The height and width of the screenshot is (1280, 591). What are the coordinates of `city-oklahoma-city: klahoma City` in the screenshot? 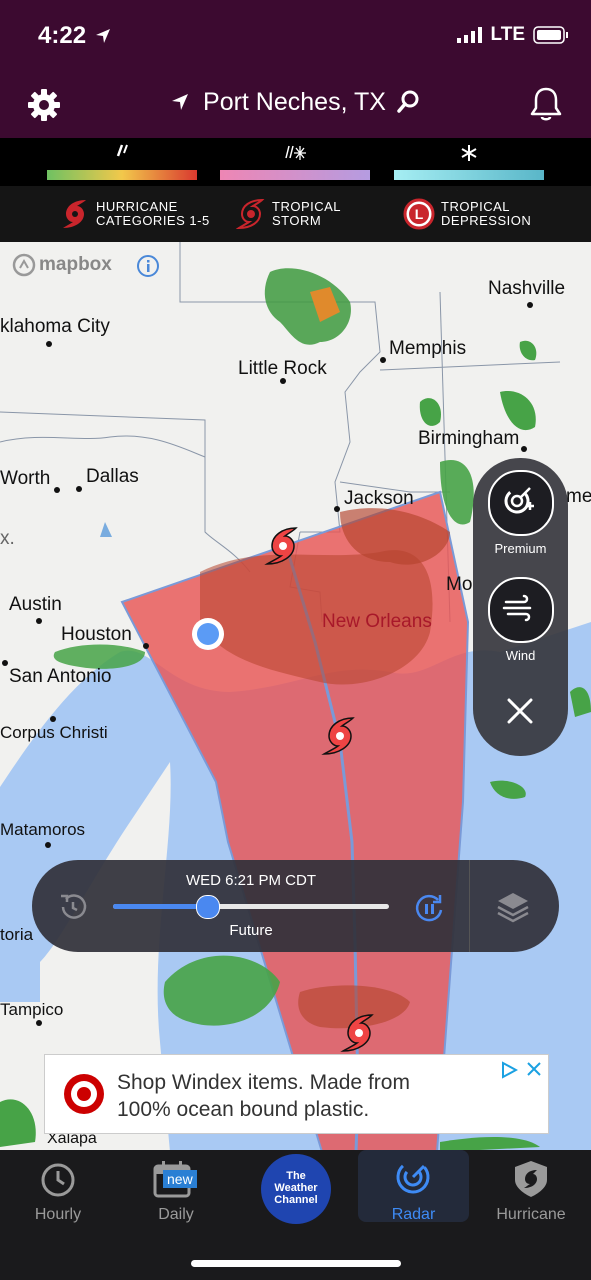 It's located at (55, 326).